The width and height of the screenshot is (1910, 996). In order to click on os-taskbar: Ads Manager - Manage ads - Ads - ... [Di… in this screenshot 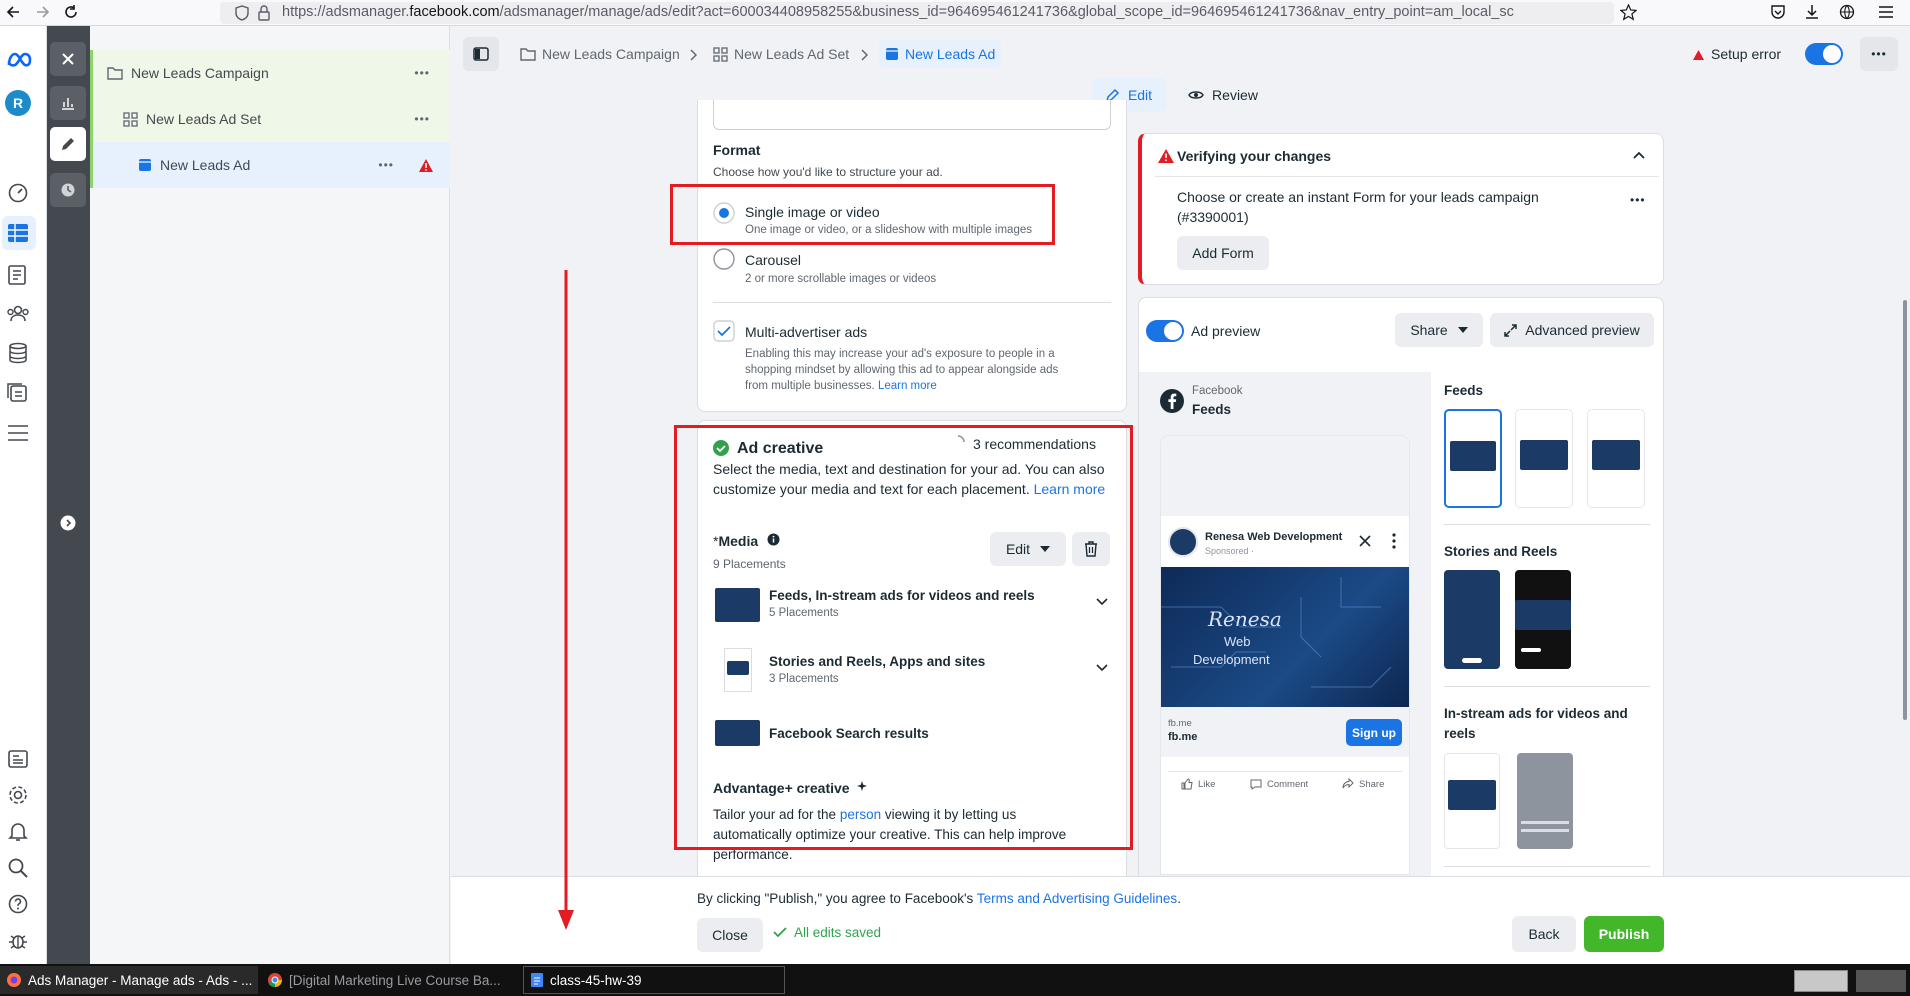, I will do `click(955, 980)`.